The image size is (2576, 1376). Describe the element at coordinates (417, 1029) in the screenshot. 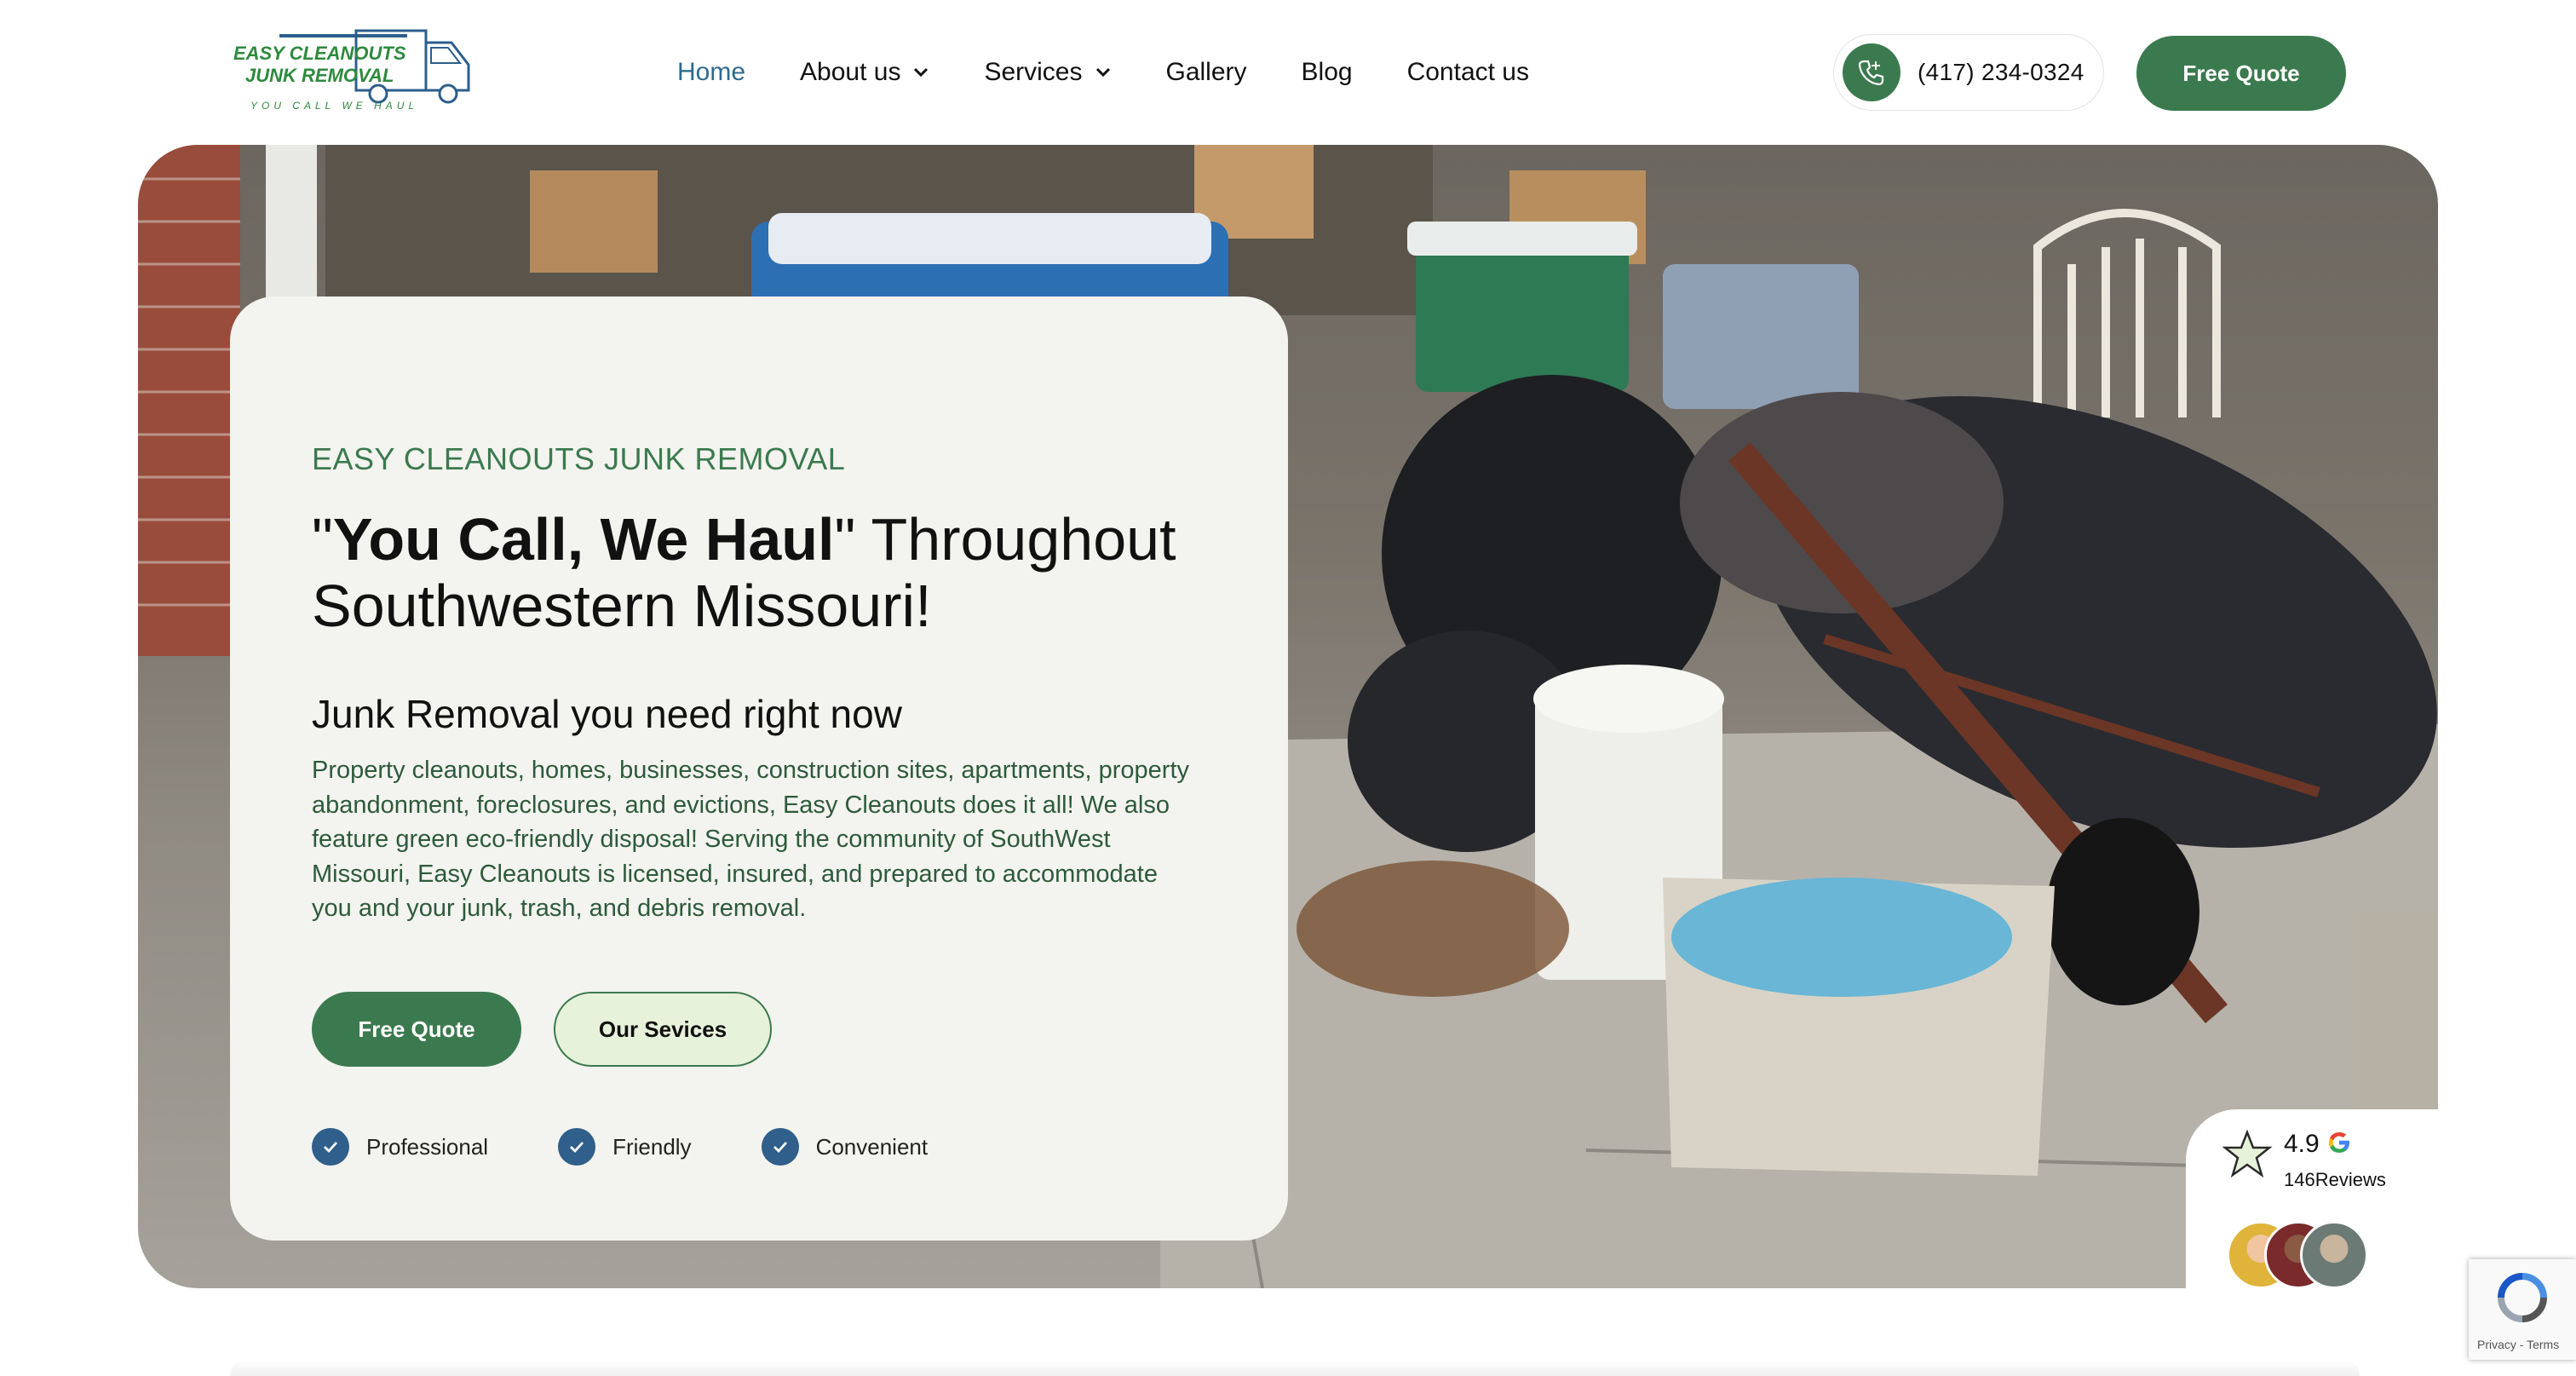

I see `free-quote-button: Free Quote` at that location.